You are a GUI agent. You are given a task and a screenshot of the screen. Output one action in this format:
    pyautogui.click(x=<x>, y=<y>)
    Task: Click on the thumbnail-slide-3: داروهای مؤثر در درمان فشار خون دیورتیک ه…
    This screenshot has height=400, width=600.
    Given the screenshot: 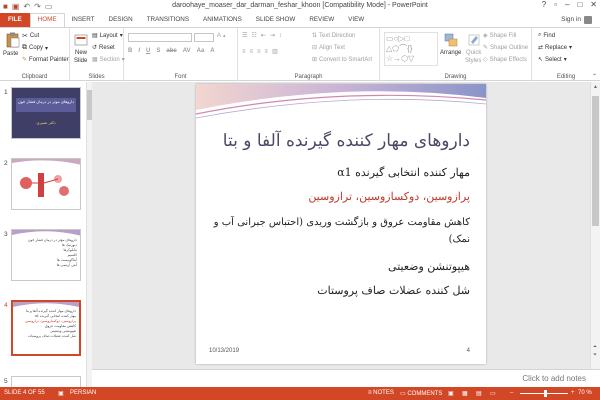 What is the action you would take?
    pyautogui.click(x=46, y=255)
    